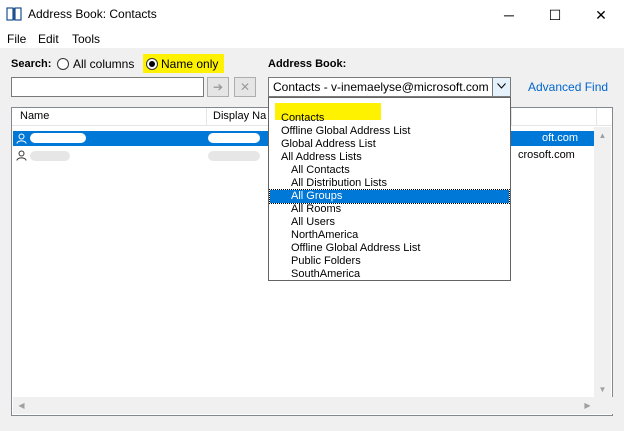 The height and width of the screenshot is (431, 624). What do you see at coordinates (189, 64) in the screenshot?
I see `radio-name-only-label: Name only` at bounding box center [189, 64].